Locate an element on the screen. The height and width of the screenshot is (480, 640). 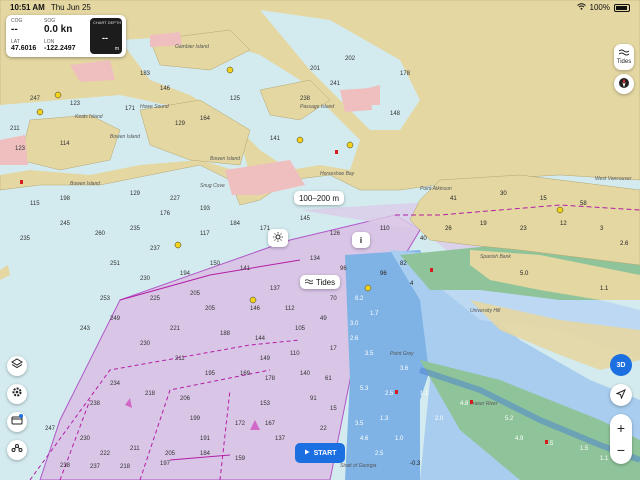
layers-button is located at coordinates (17, 366).